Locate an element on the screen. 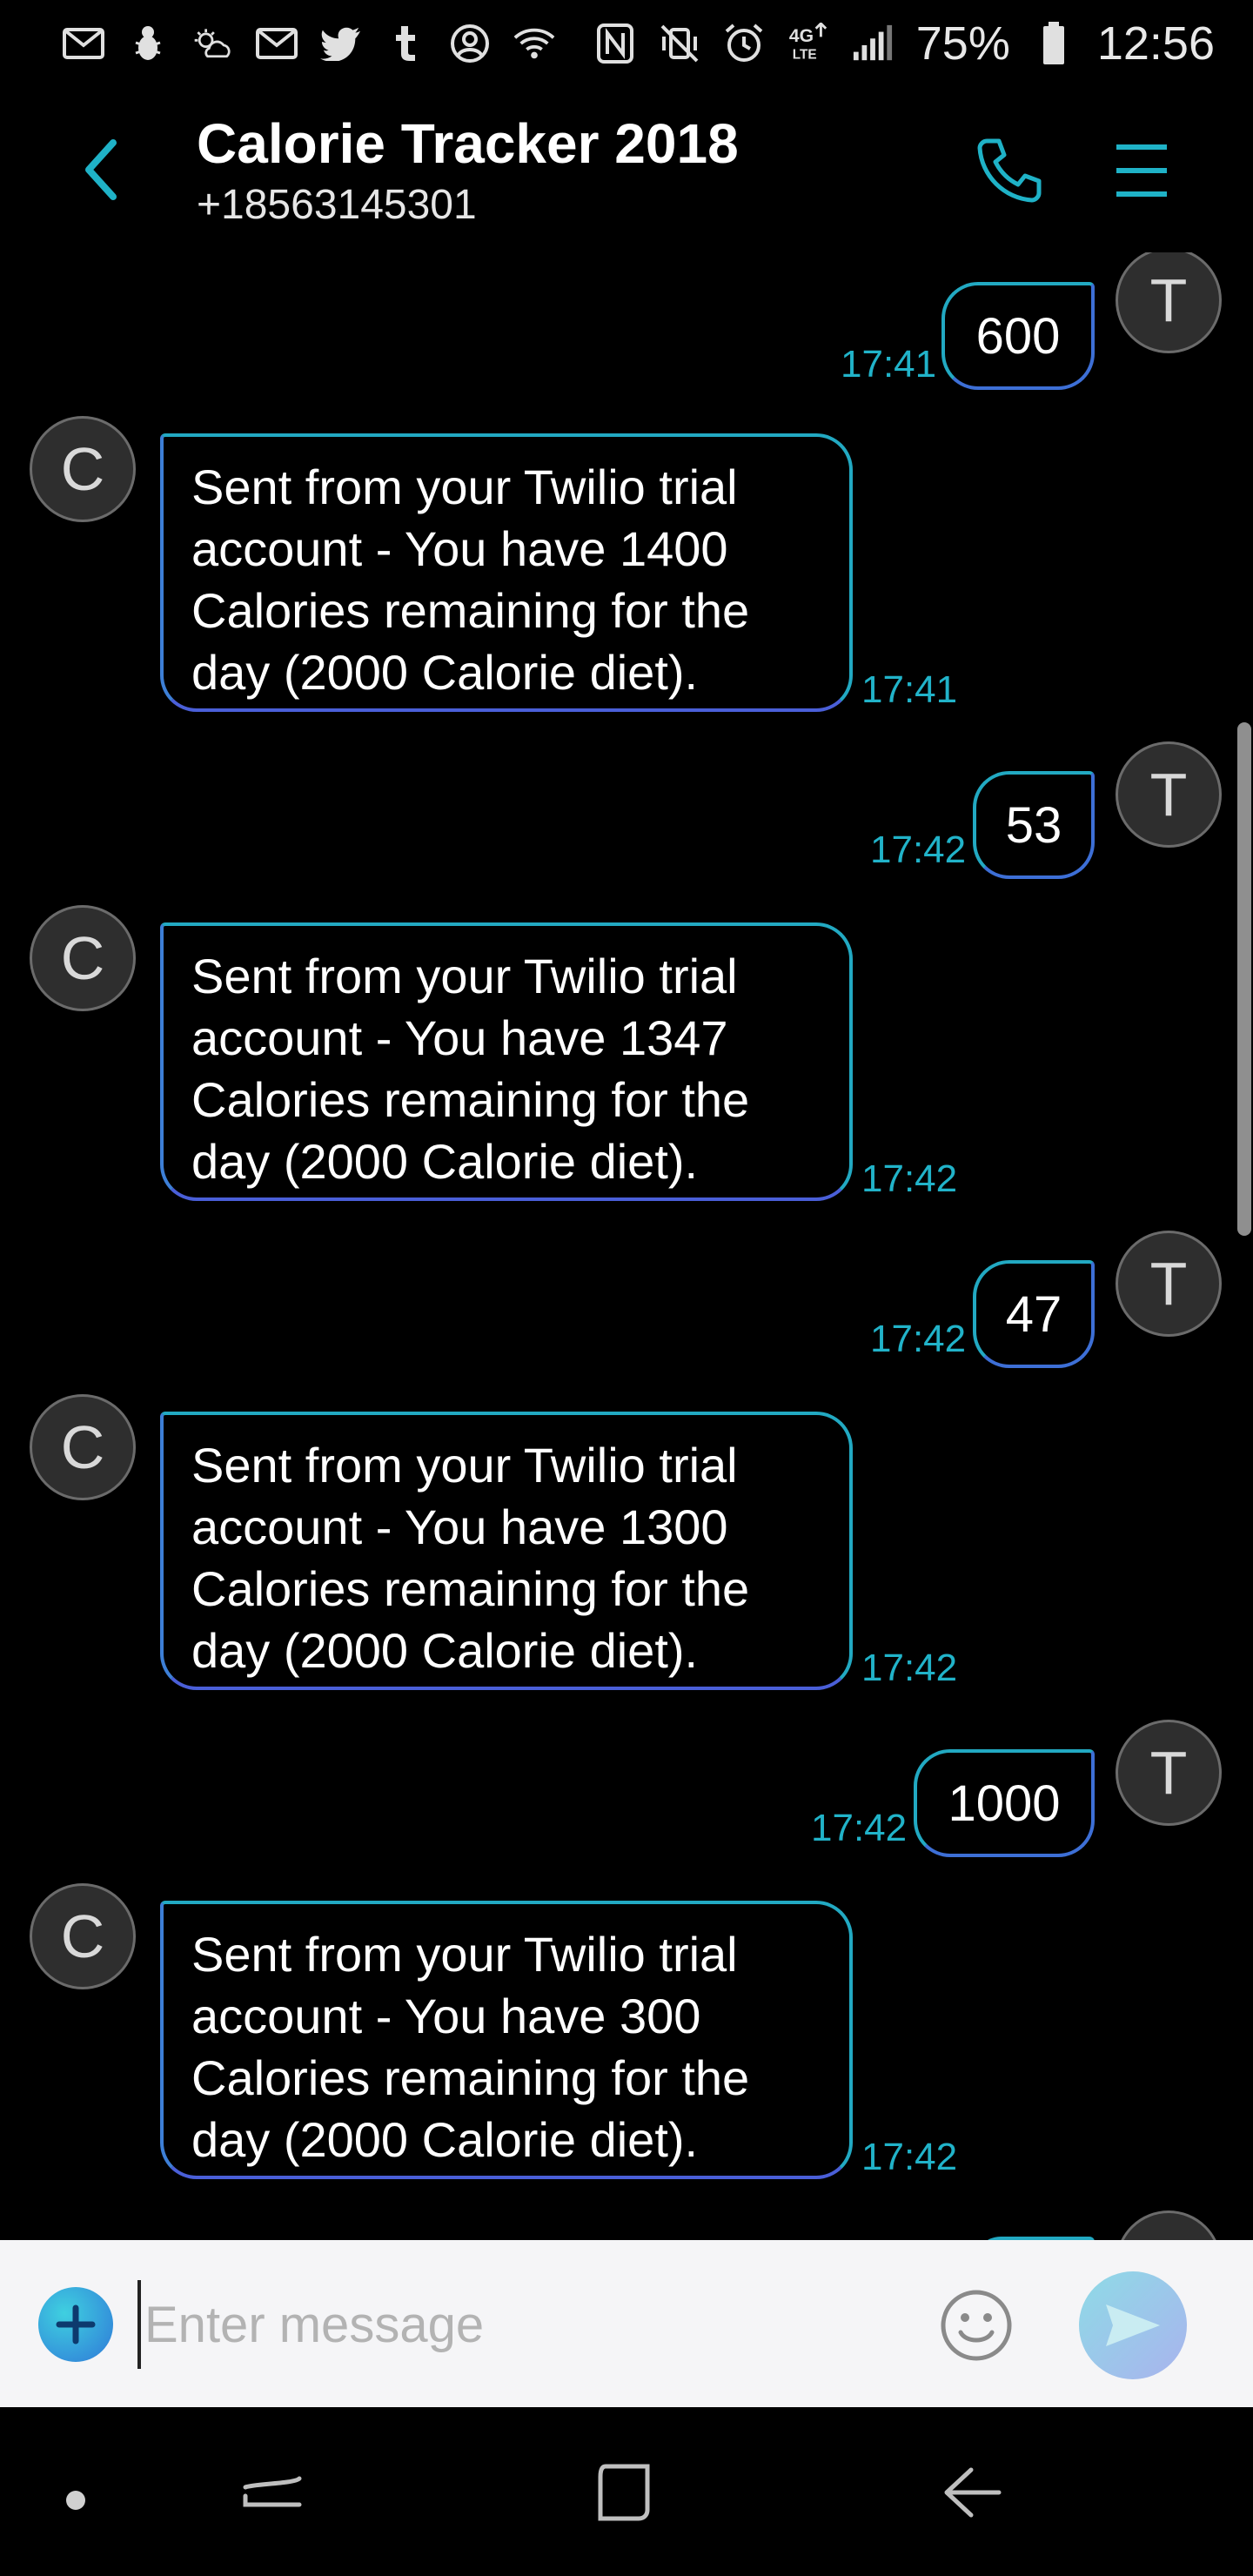 Image resolution: width=1253 pixels, height=2576 pixels. menu-button is located at coordinates (1141, 170).